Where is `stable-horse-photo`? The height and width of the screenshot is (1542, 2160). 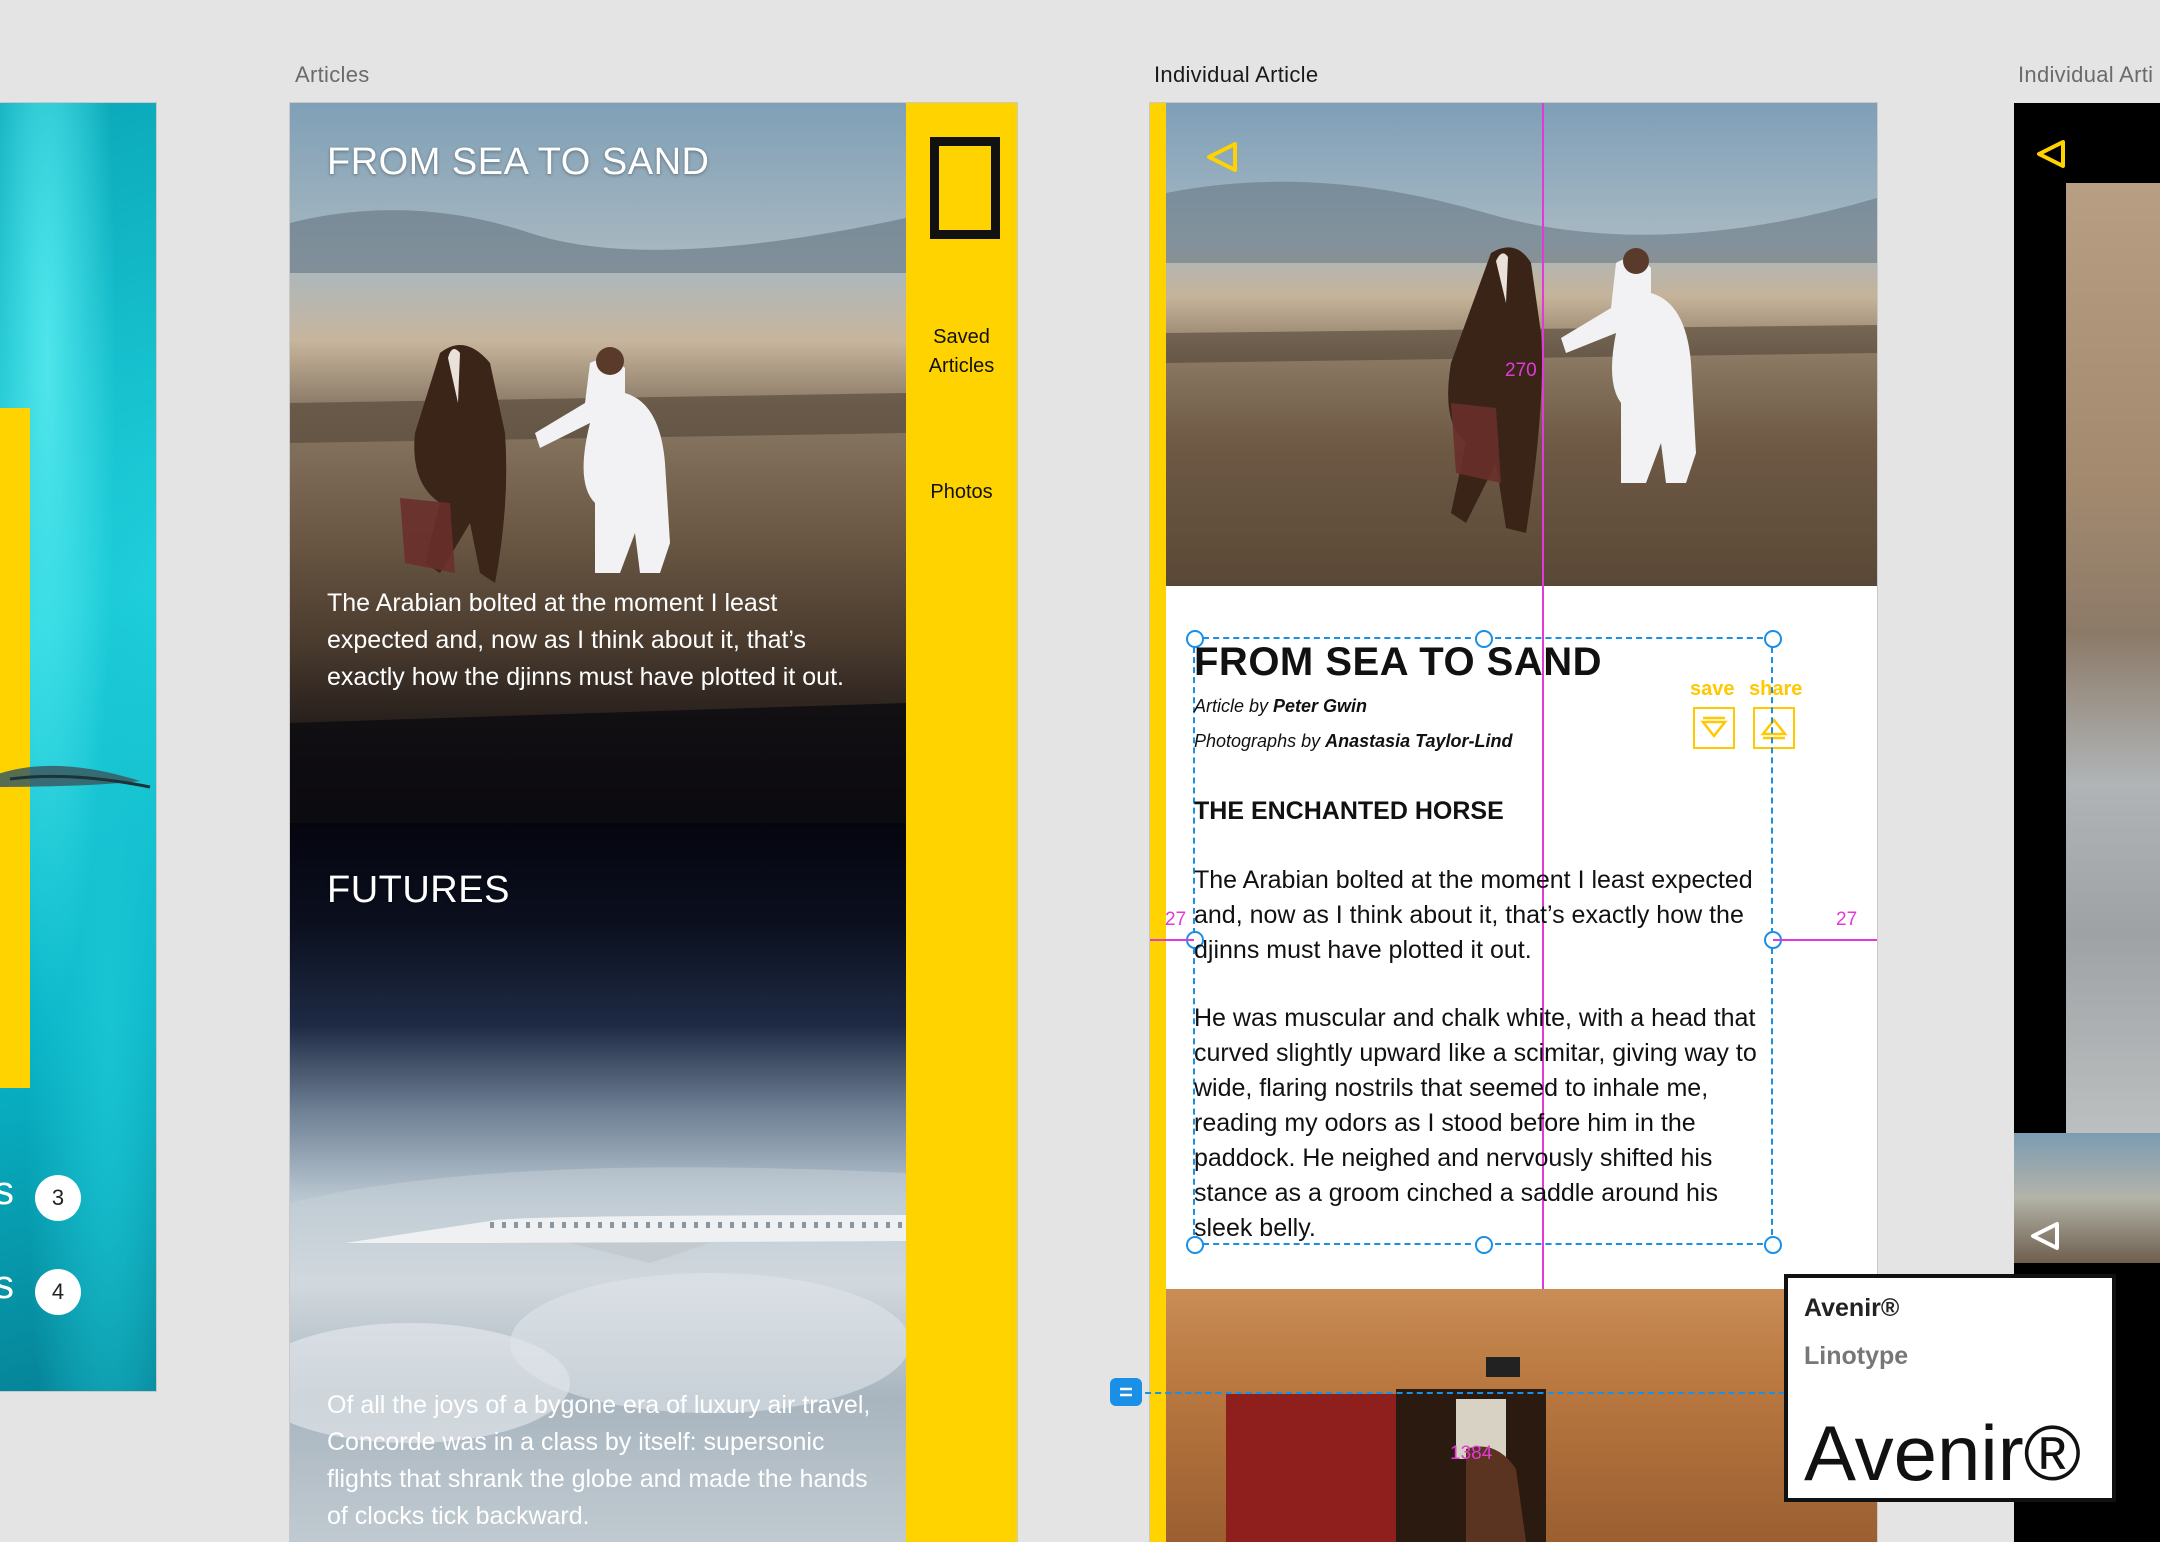 stable-horse-photo is located at coordinates (1521, 1415).